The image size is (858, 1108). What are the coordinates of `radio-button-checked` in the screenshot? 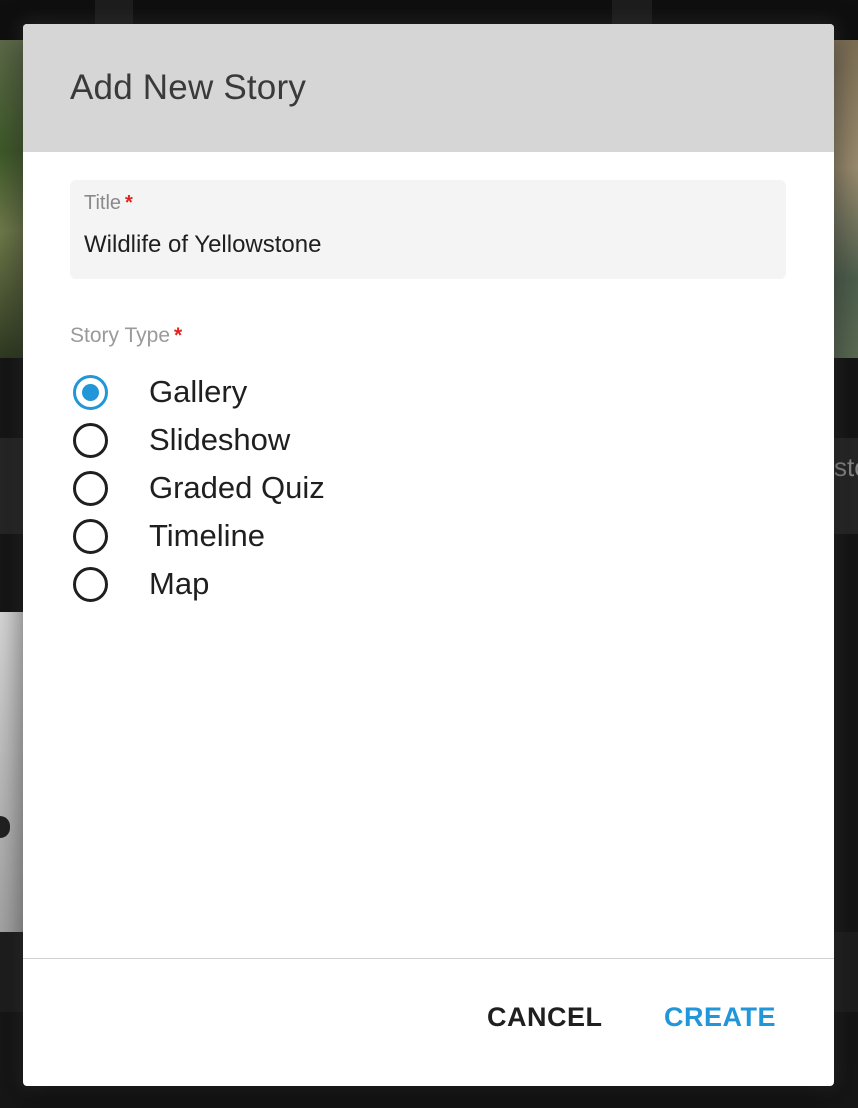 It's located at (90, 392).